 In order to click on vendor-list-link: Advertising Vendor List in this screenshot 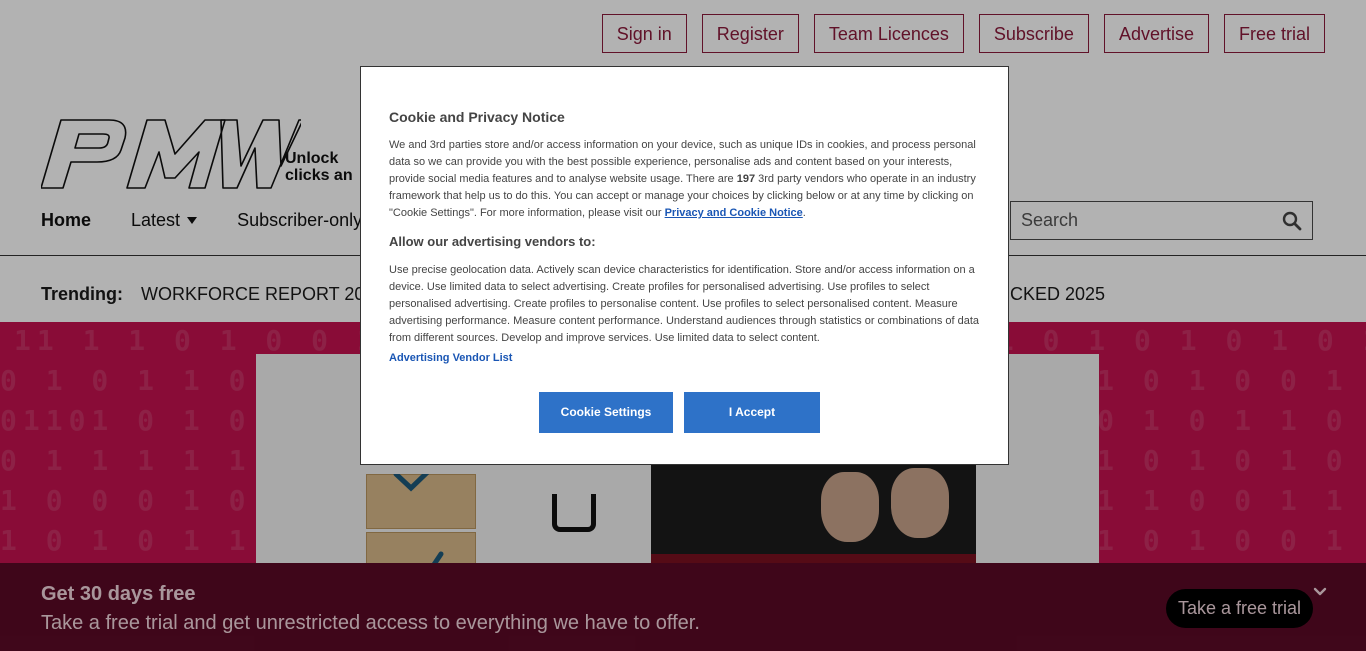, I will do `click(450, 358)`.